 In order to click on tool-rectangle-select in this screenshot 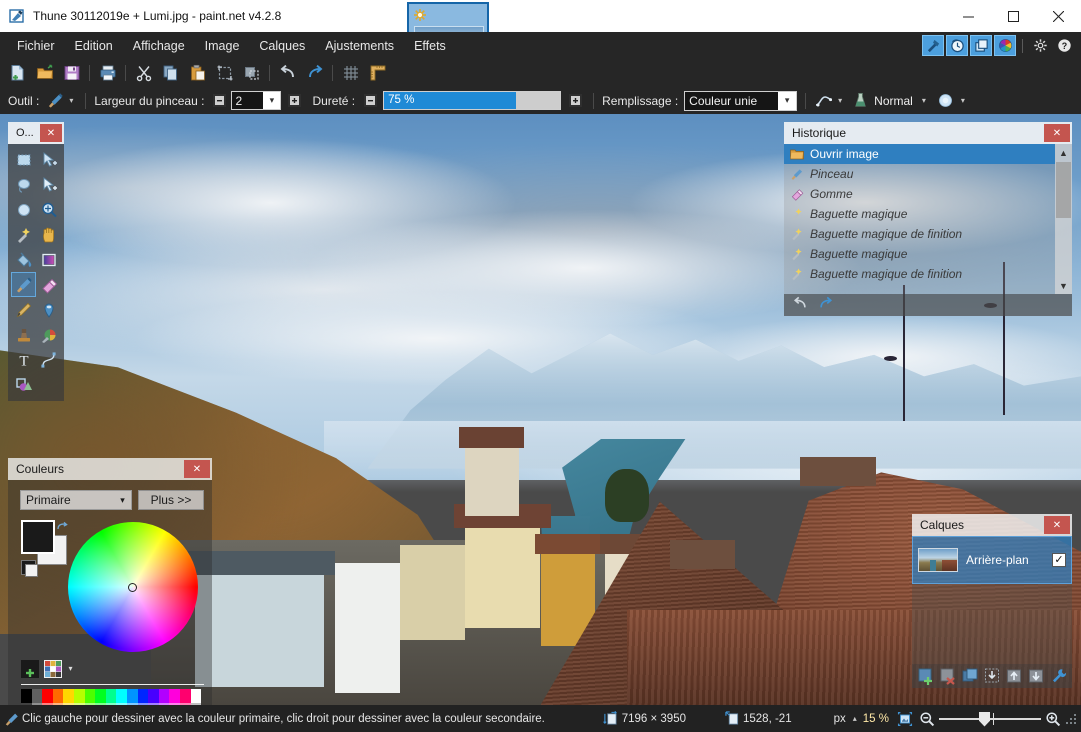, I will do `click(23, 159)`.